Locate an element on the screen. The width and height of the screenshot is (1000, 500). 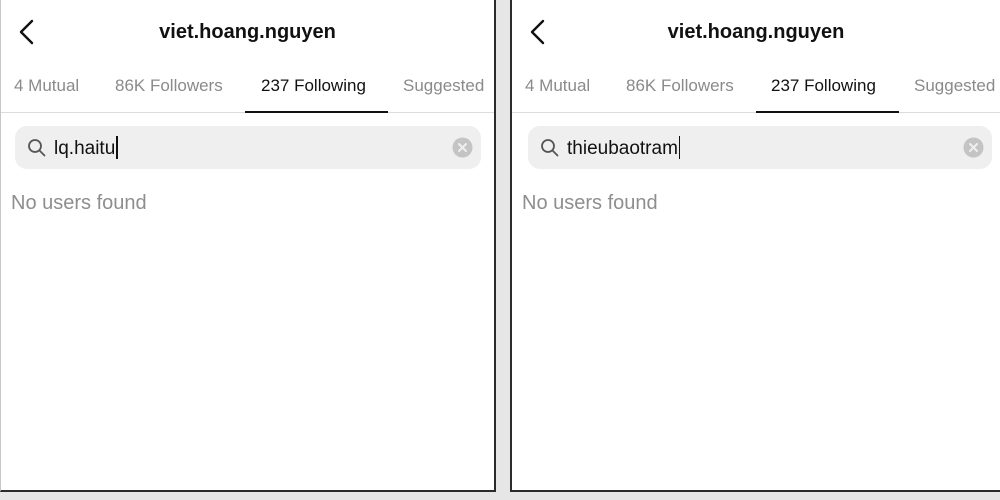
search-input-value: lq.haitu is located at coordinates (85, 148).